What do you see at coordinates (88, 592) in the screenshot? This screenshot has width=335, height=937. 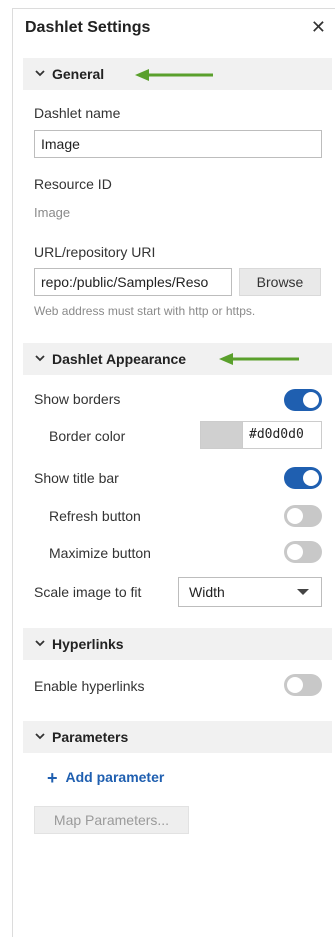 I see `scale-image-label: Scale image to fit` at bounding box center [88, 592].